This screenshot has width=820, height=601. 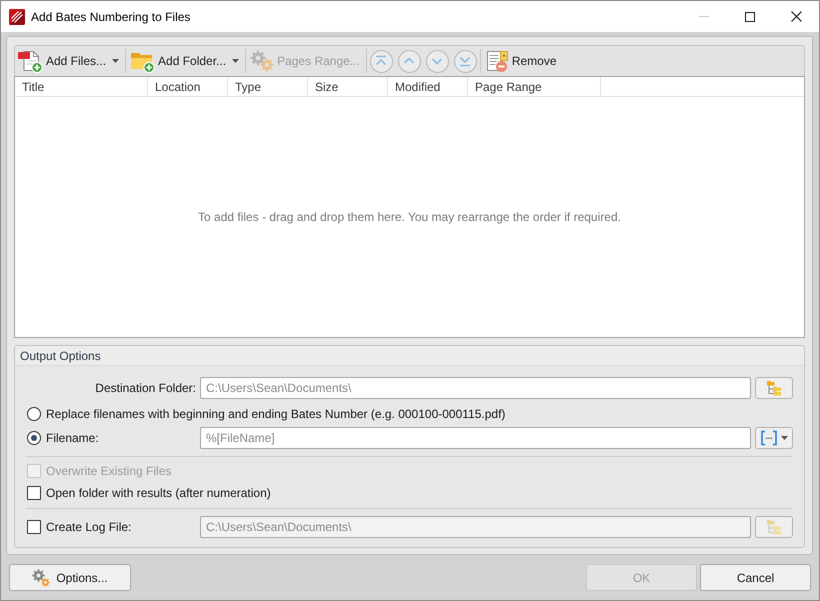 I want to click on radio-label: Filename:, so click(x=72, y=438).